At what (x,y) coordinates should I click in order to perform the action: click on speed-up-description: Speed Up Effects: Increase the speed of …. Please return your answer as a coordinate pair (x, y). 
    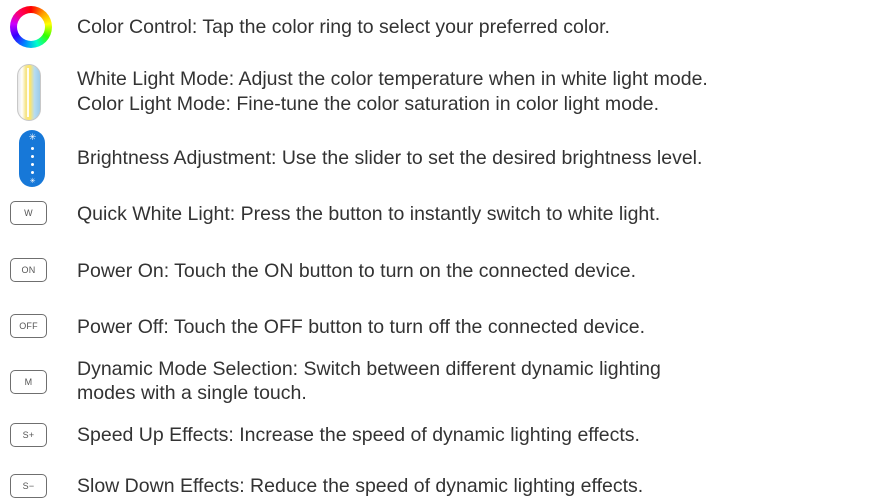
    Looking at the image, I should click on (358, 435).